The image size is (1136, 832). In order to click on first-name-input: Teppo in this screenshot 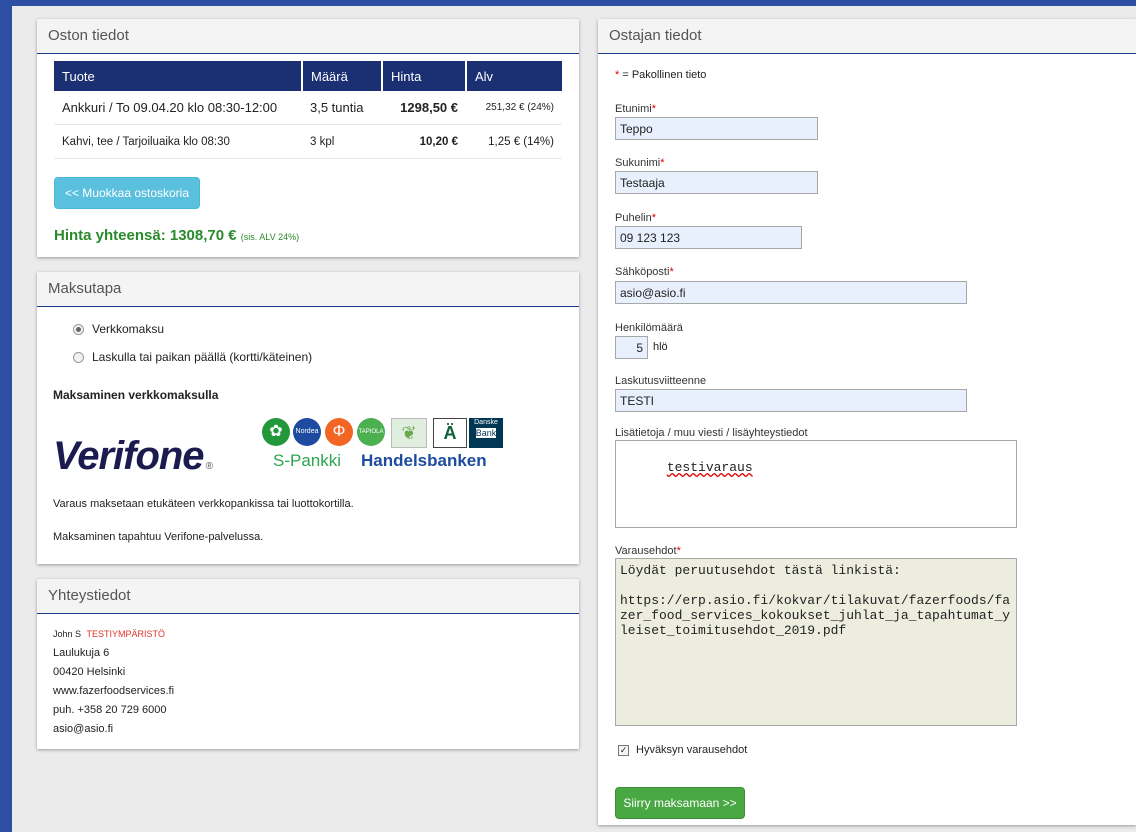, I will do `click(716, 128)`.